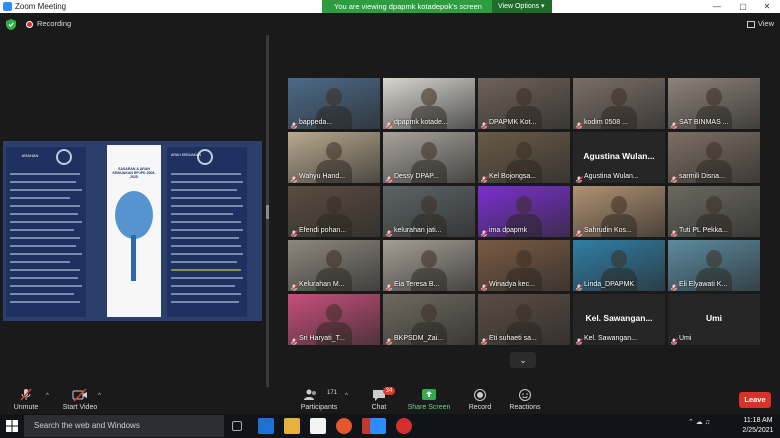 This screenshot has height=438, width=780. What do you see at coordinates (743, 6) in the screenshot?
I see `maximize-button: ▢` at bounding box center [743, 6].